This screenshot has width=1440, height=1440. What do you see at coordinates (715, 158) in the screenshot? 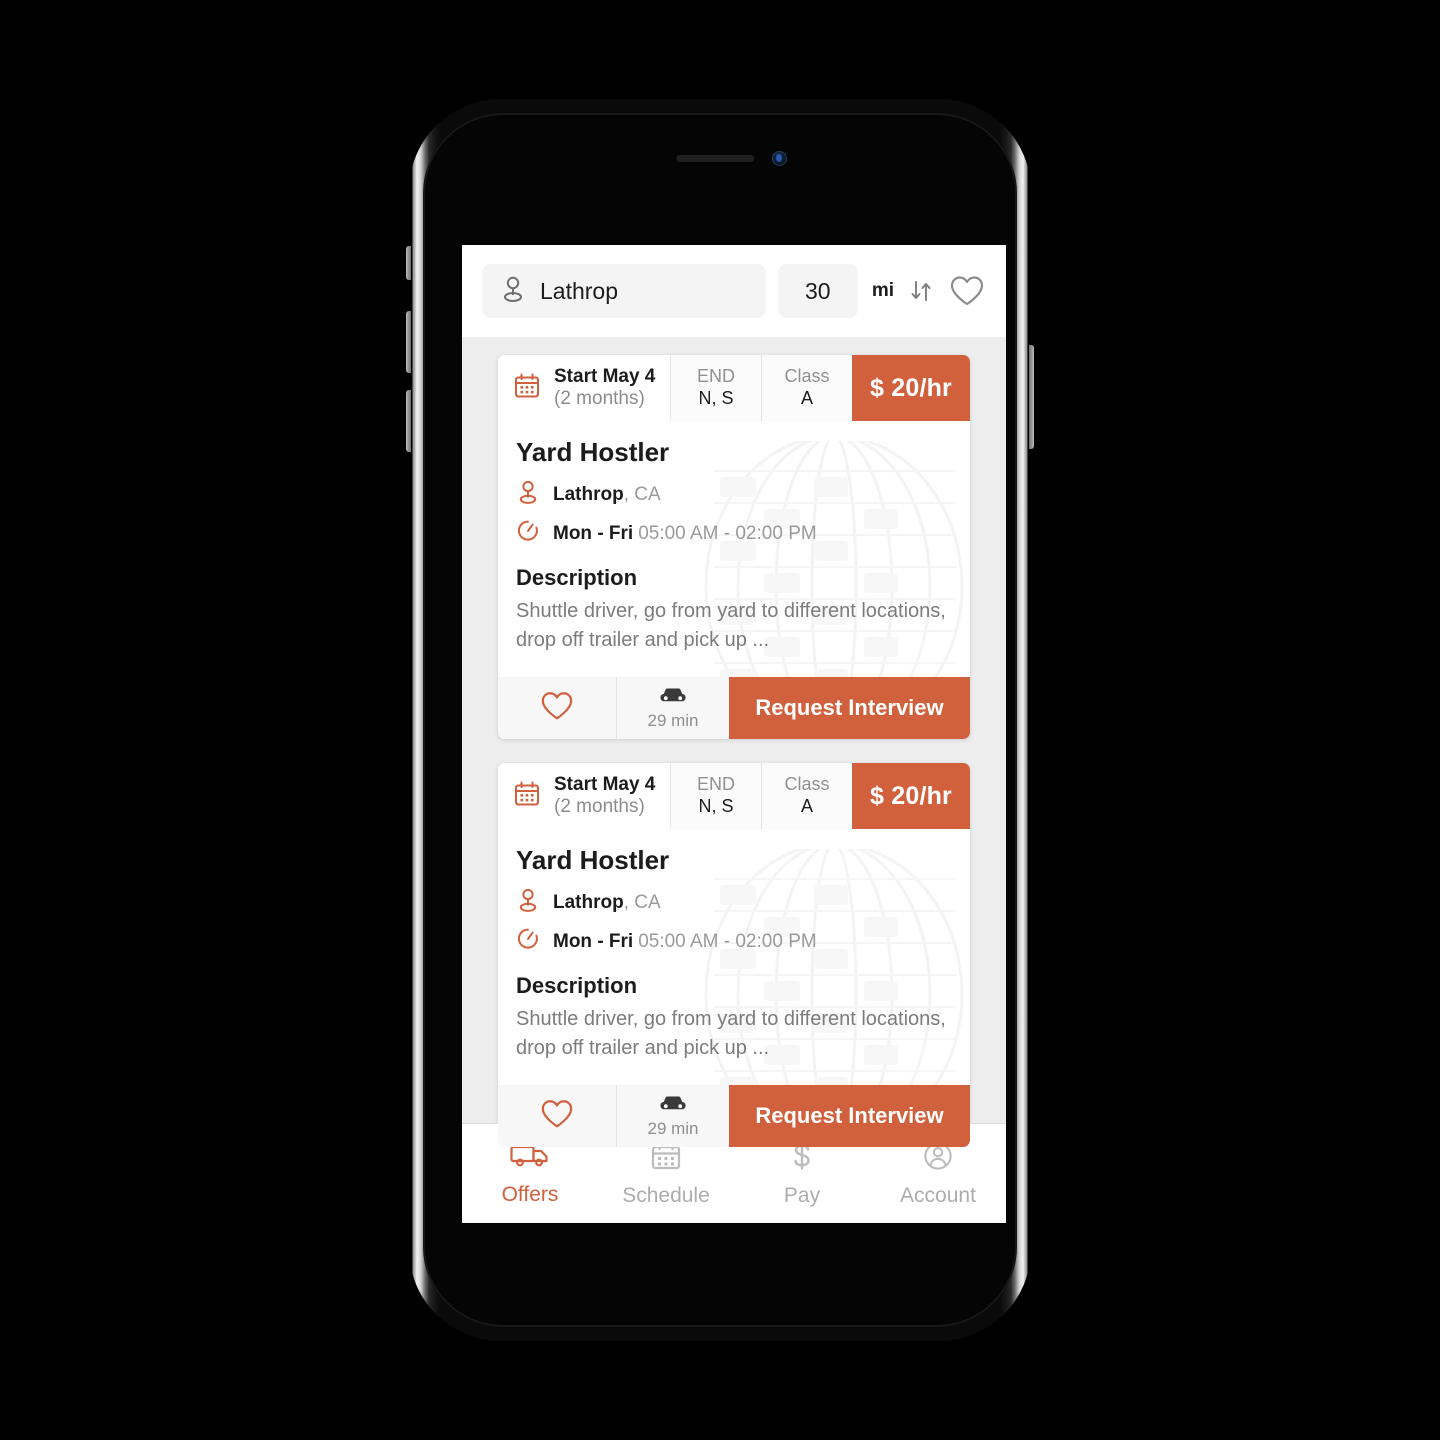
I see `earpiece-speaker` at bounding box center [715, 158].